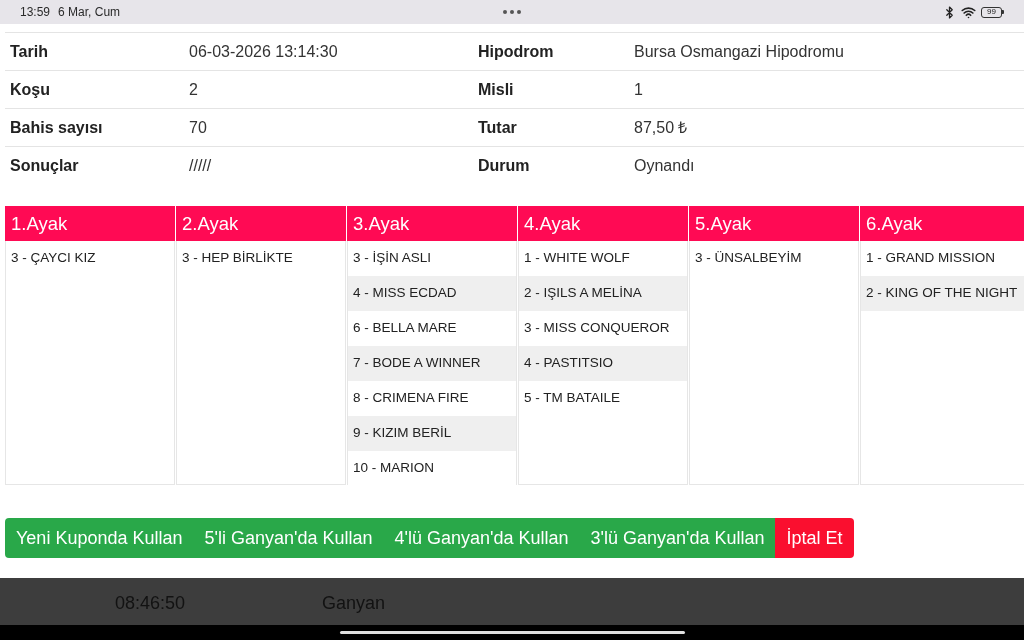 This screenshot has width=1024, height=640. What do you see at coordinates (603, 223) in the screenshot?
I see `leg-header: 4.Ayak` at bounding box center [603, 223].